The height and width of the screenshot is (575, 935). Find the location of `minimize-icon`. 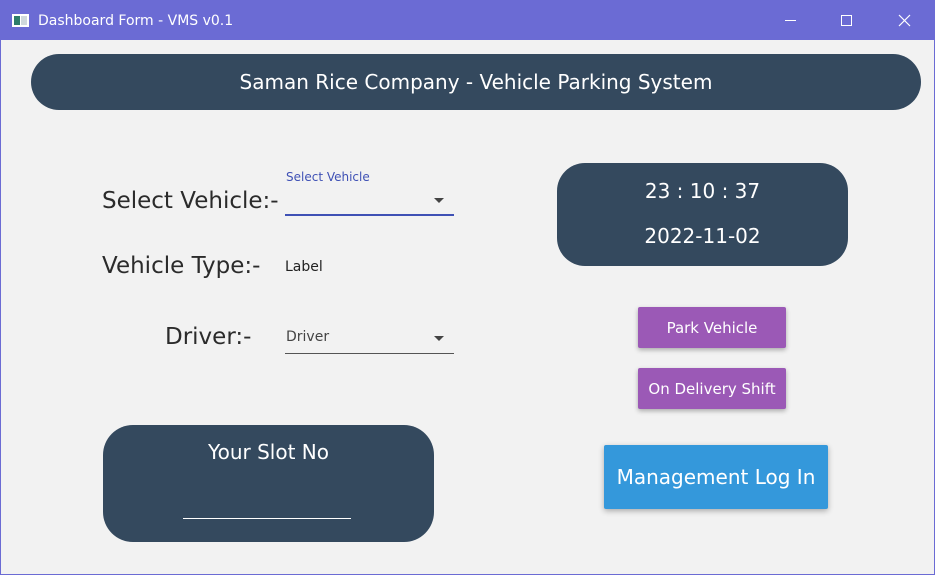

minimize-icon is located at coordinates (790, 20).